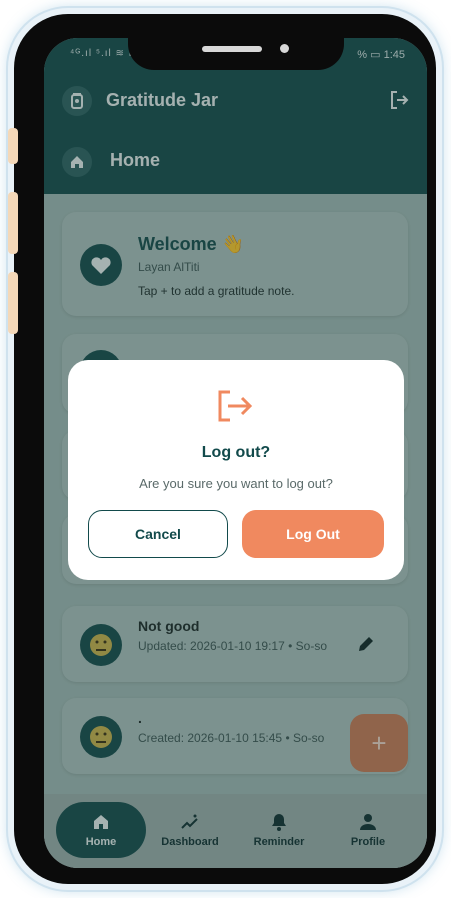 The image size is (451, 898). What do you see at coordinates (232, 49) in the screenshot?
I see `speaker-grille` at bounding box center [232, 49].